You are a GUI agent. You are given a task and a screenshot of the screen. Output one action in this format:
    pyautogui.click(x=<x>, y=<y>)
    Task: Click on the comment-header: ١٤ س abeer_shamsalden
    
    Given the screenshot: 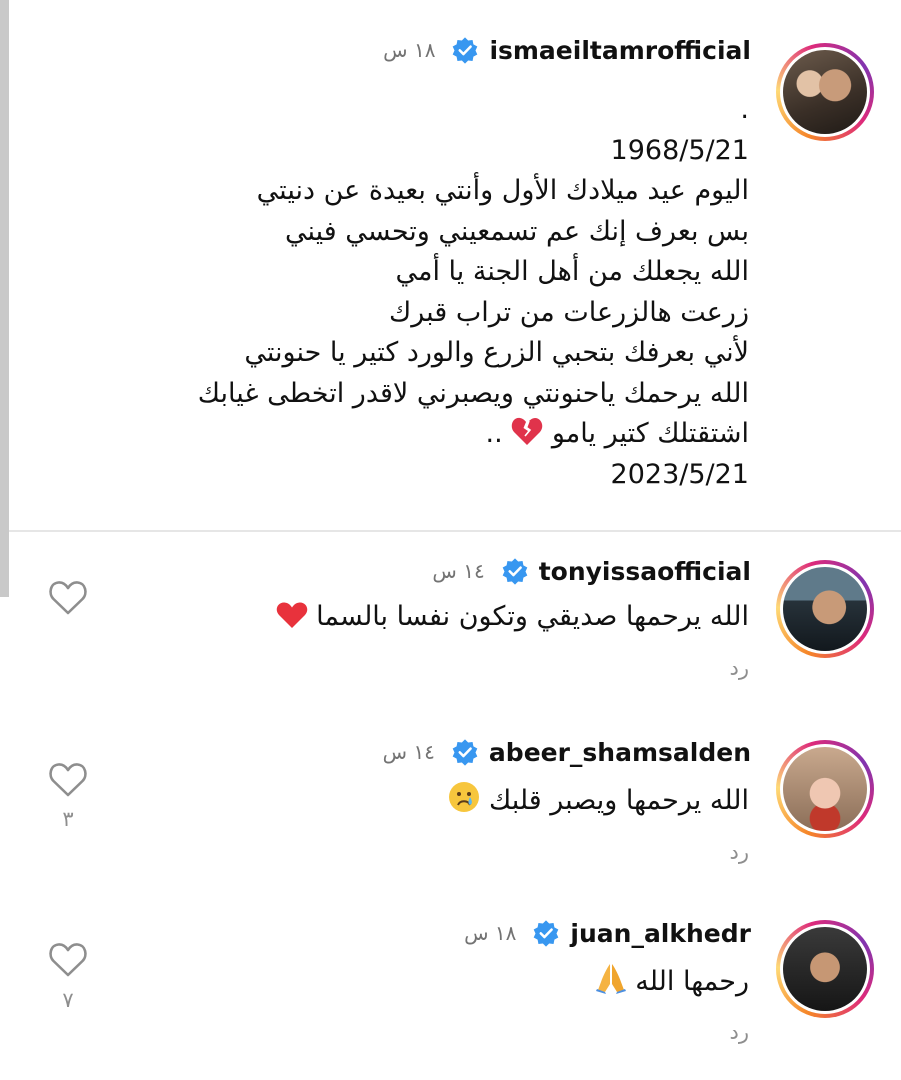 What is the action you would take?
    pyautogui.click(x=567, y=752)
    